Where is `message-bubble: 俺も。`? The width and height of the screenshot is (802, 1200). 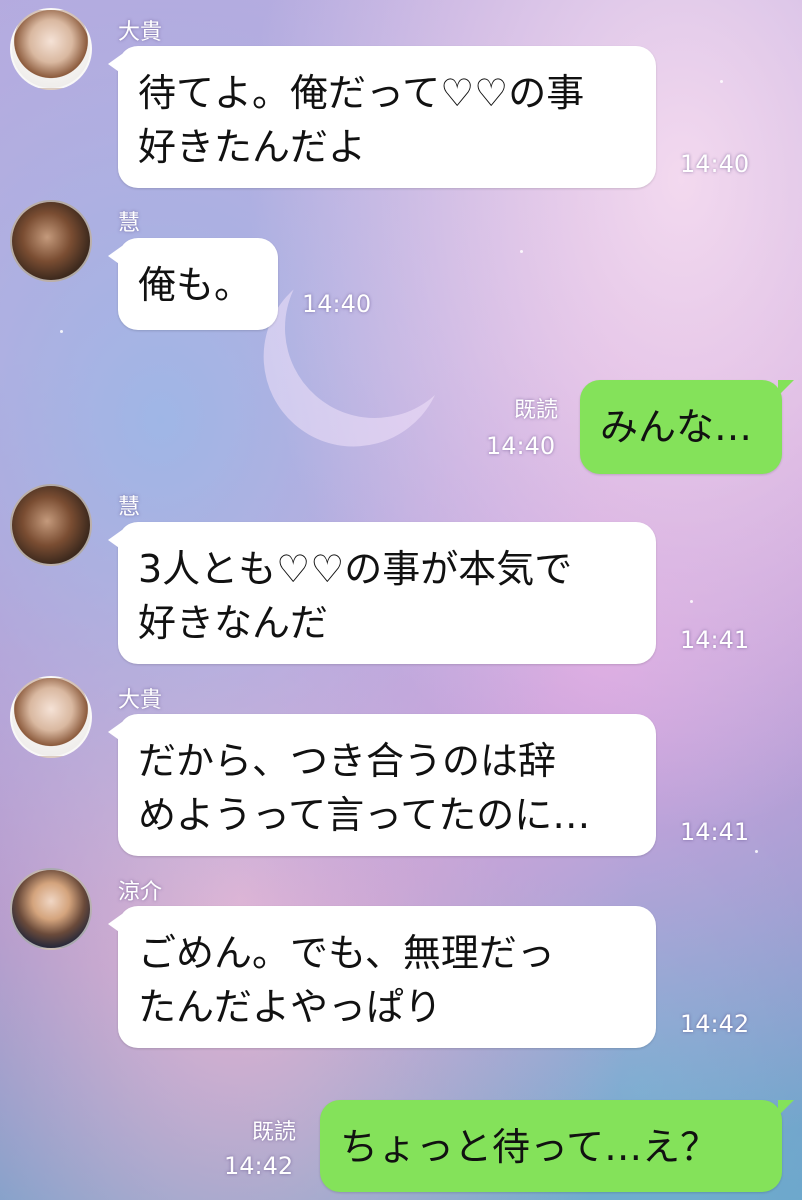
message-bubble: 俺も。 is located at coordinates (193, 284).